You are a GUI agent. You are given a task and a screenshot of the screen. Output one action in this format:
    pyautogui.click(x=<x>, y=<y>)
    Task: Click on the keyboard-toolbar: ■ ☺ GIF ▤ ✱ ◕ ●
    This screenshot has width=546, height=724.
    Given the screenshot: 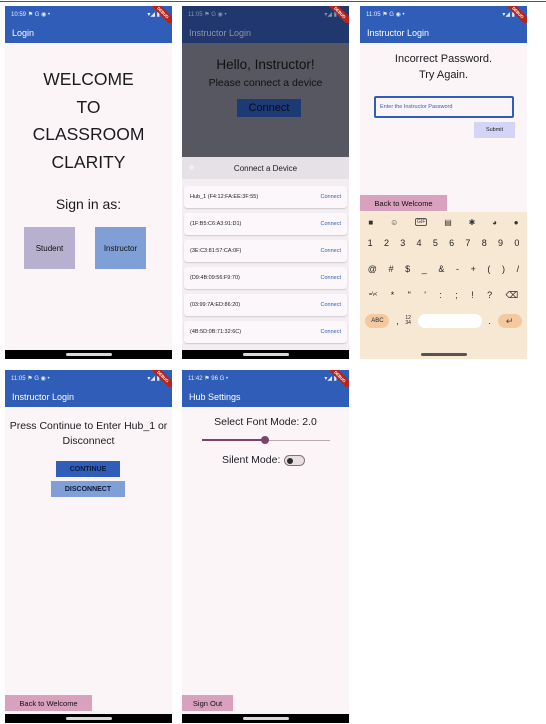 What is the action you would take?
    pyautogui.click(x=443, y=222)
    